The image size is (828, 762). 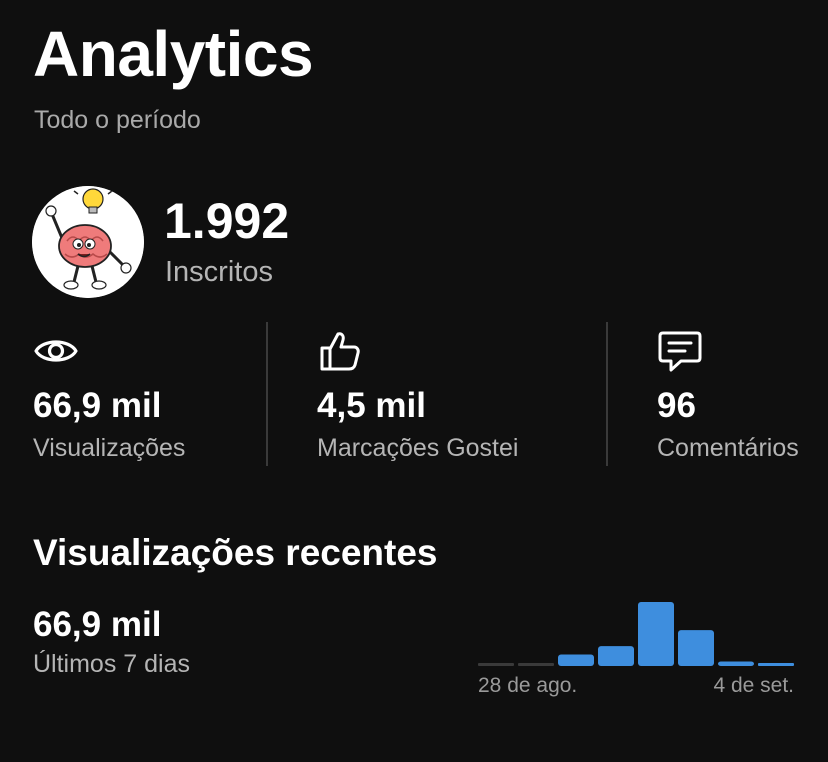 What do you see at coordinates (173, 54) in the screenshot?
I see `page-title: Analytics` at bounding box center [173, 54].